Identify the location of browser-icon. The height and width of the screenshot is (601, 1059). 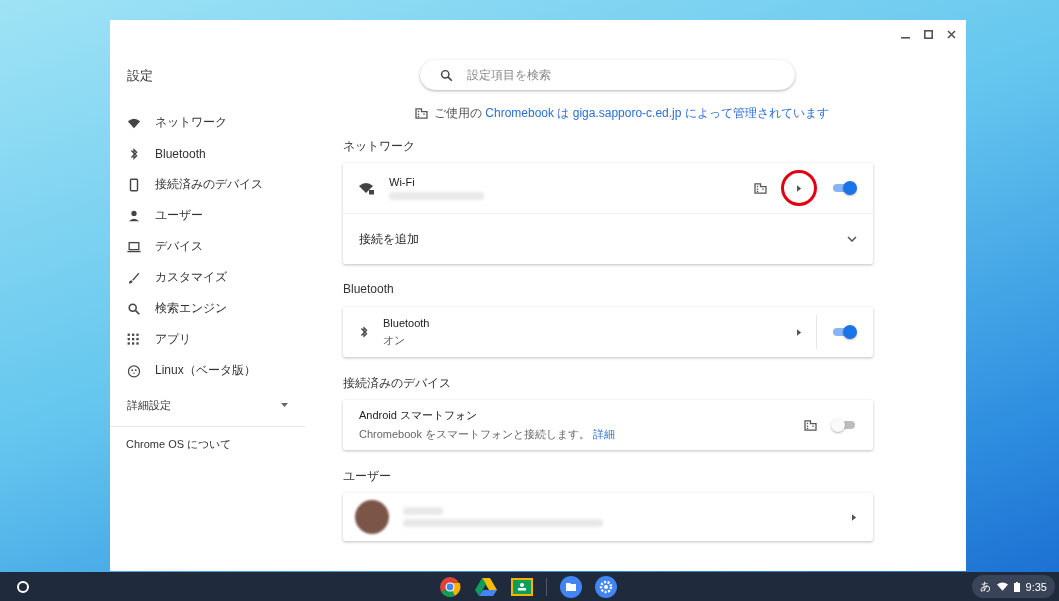
(450, 586).